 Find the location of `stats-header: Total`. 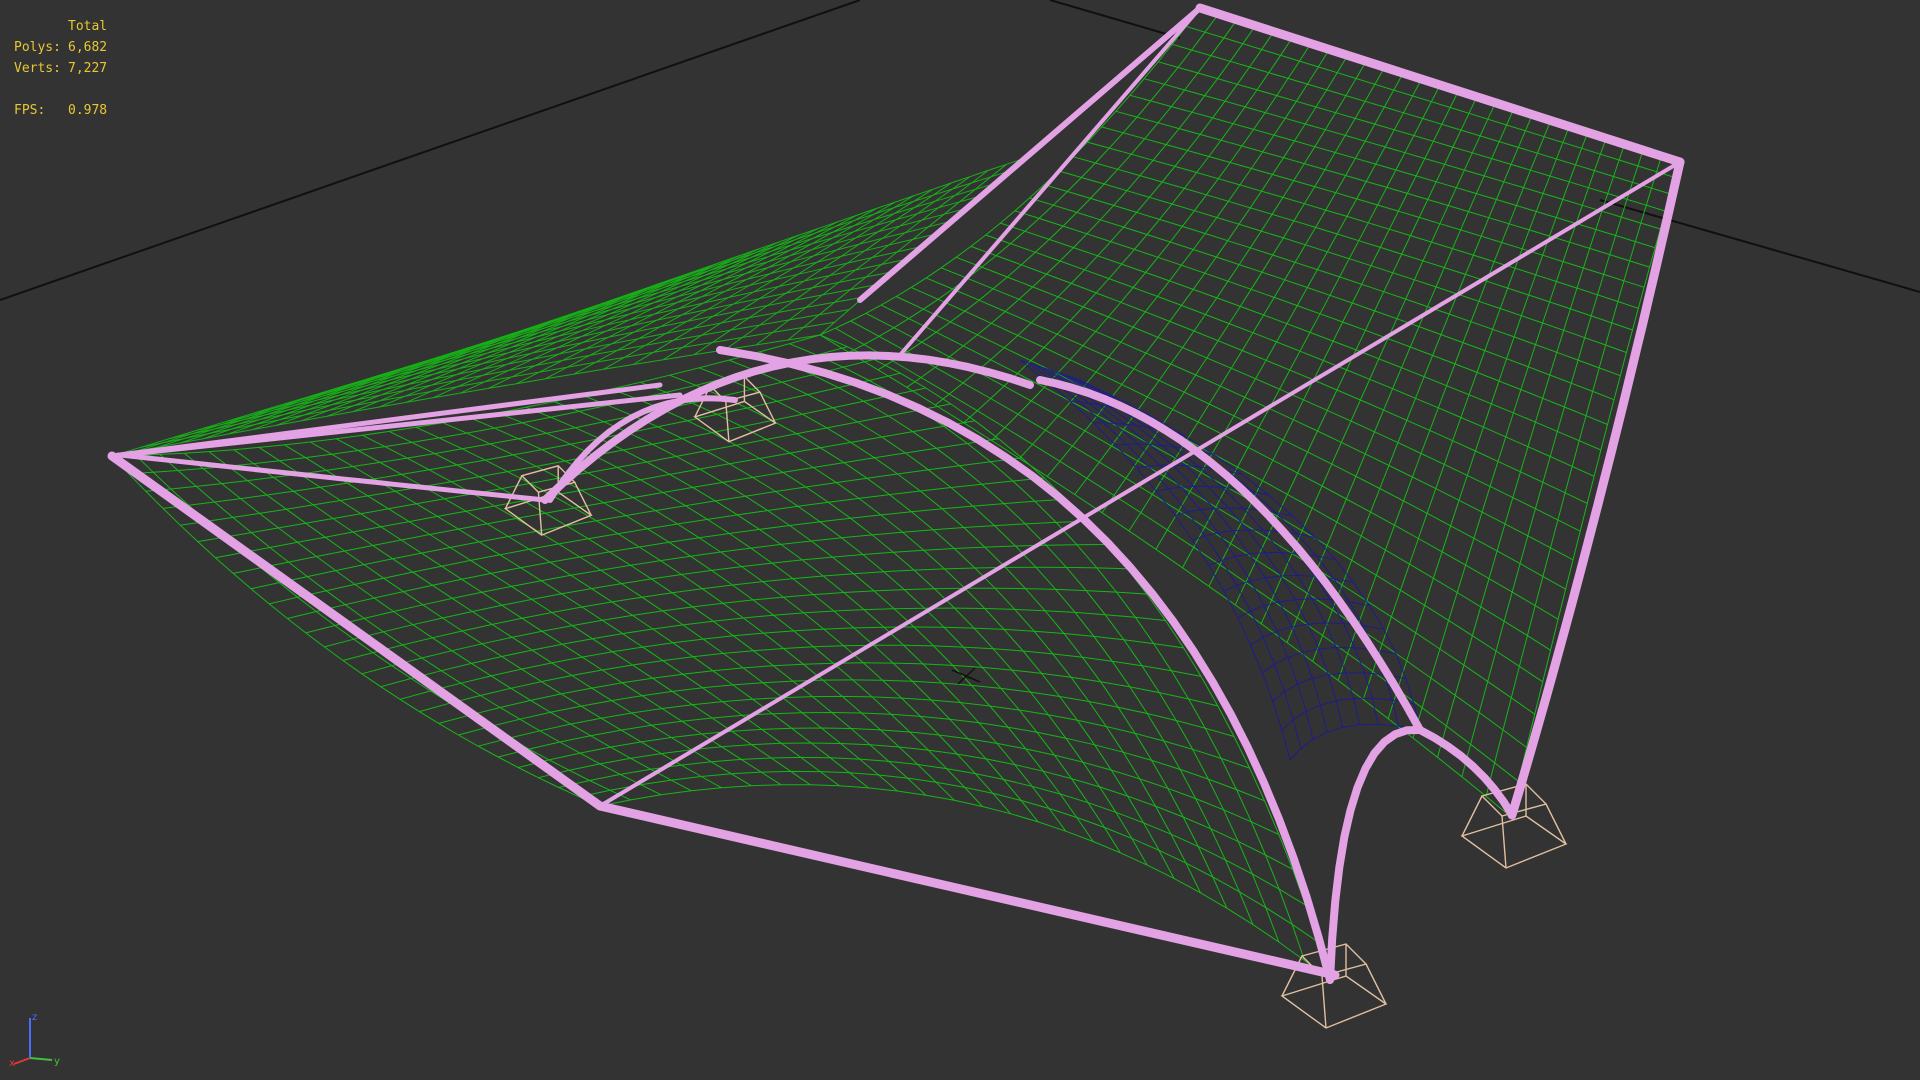

stats-header: Total is located at coordinates (88, 26).